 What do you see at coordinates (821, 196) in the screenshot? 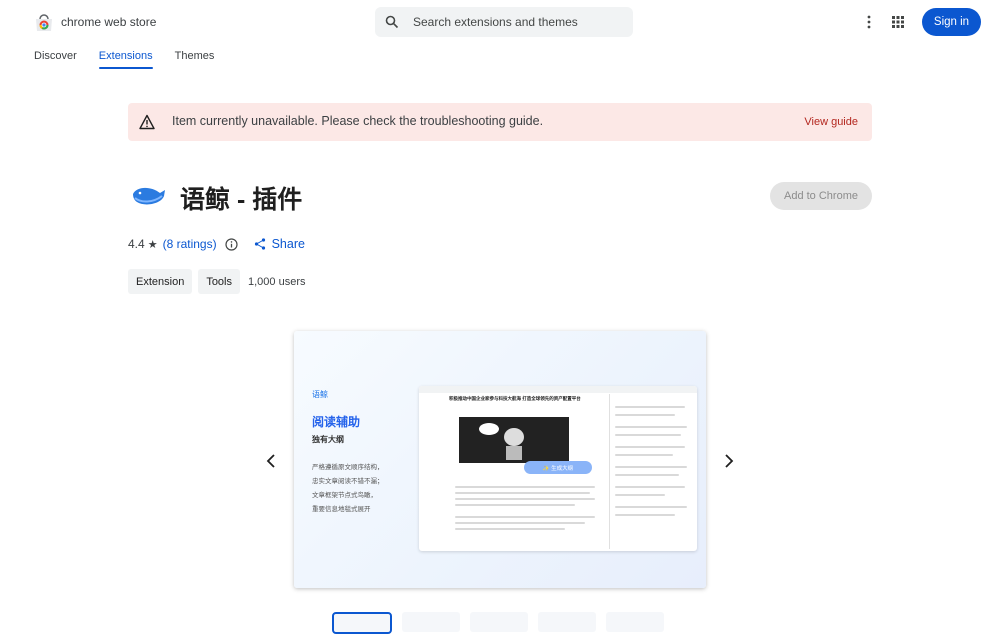
I see `add-to-chrome-button: Add to Chrome` at bounding box center [821, 196].